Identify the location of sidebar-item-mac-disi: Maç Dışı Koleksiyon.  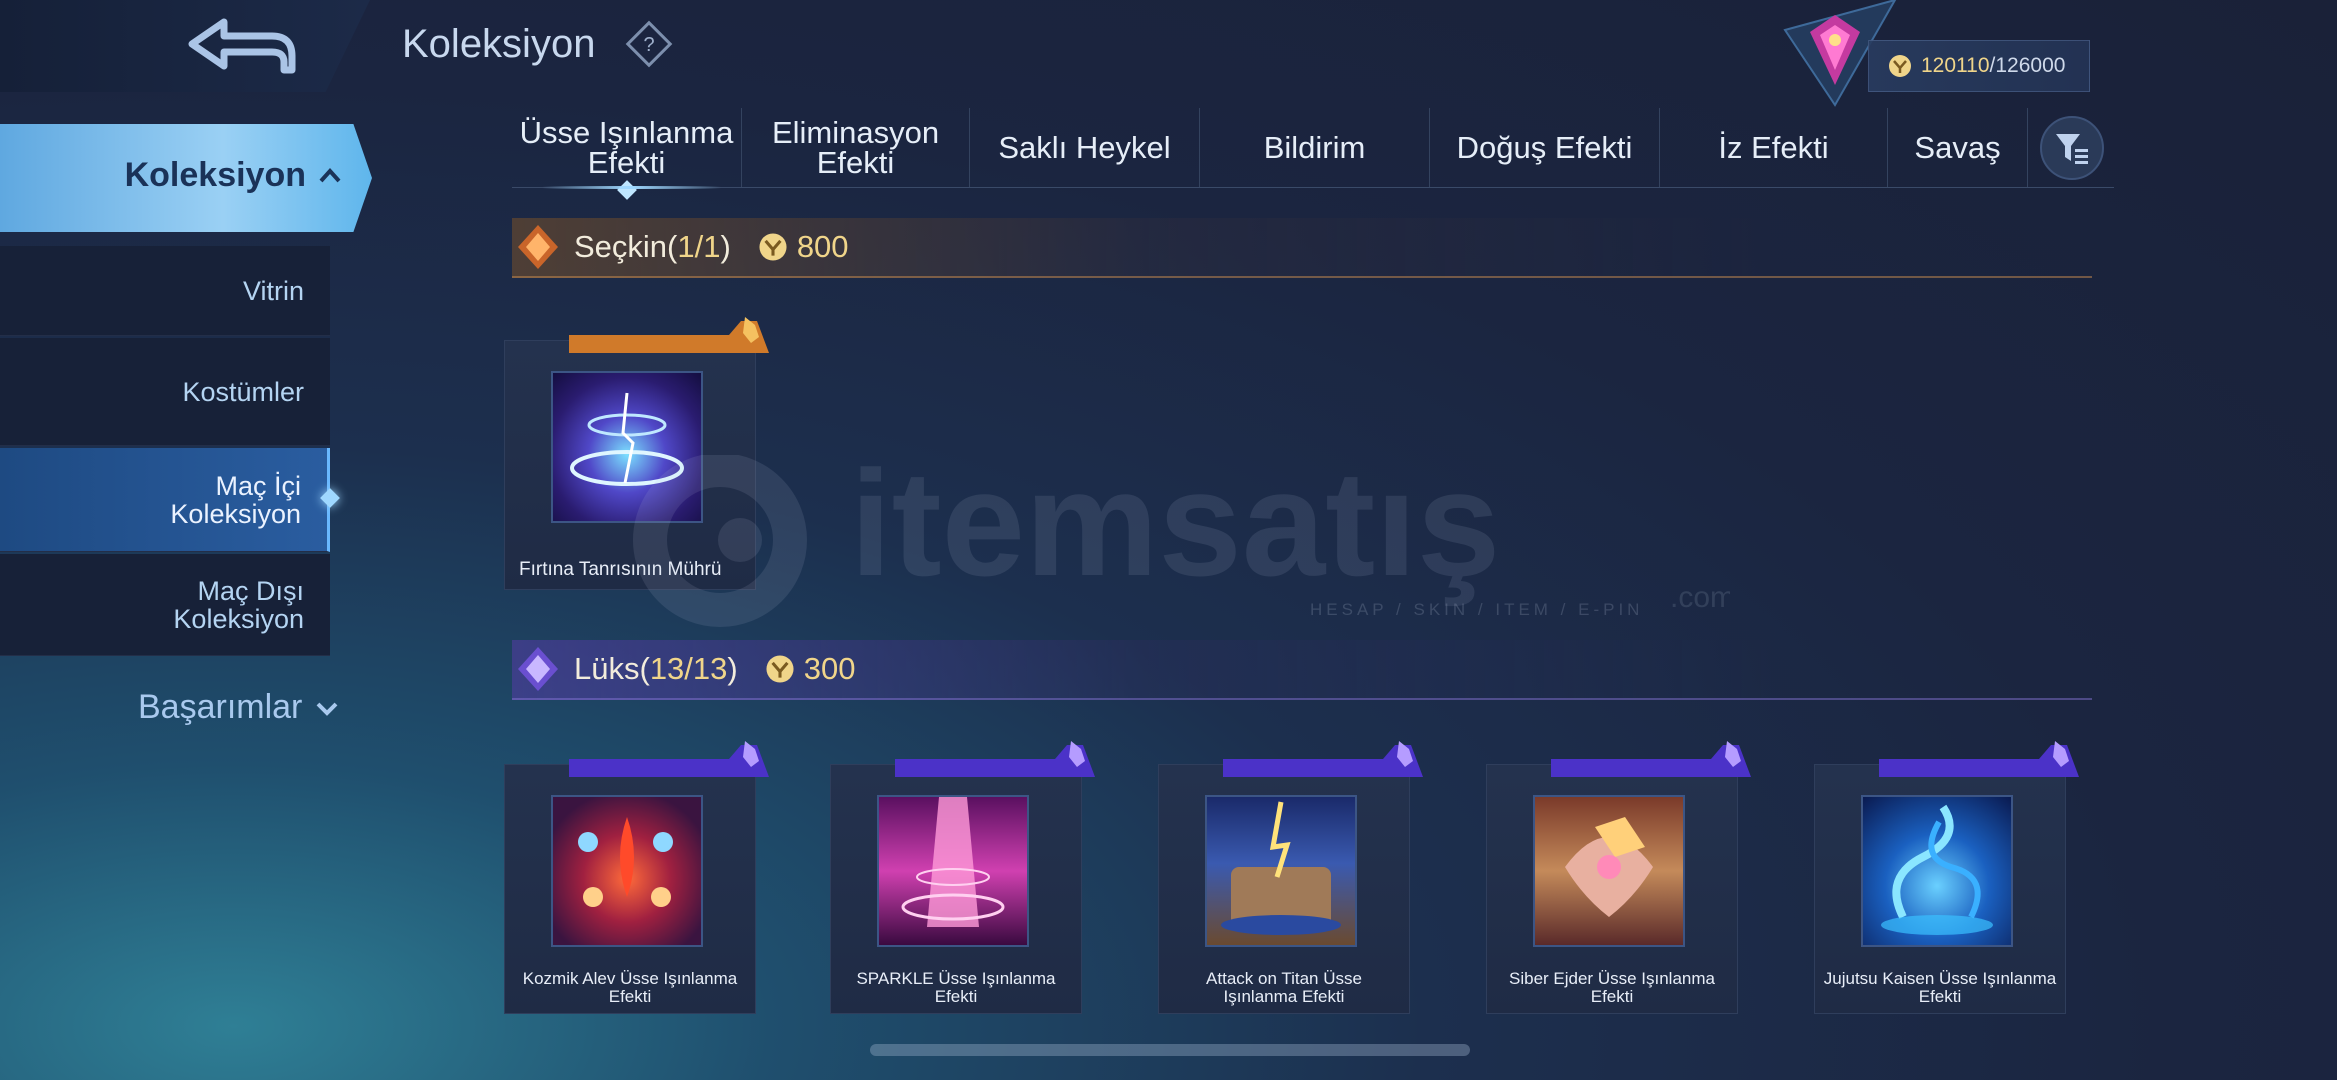
(165, 605).